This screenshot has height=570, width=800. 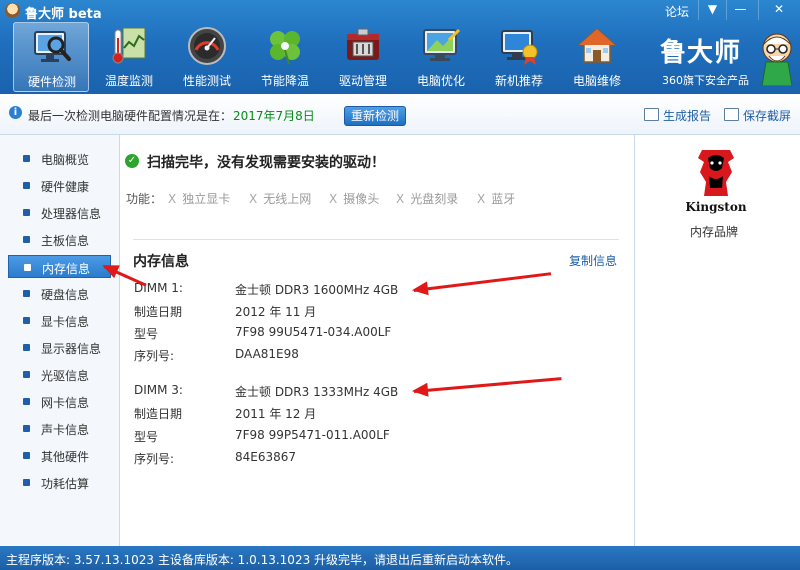 What do you see at coordinates (144, 199) in the screenshot?
I see `functions-label: 功能：` at bounding box center [144, 199].